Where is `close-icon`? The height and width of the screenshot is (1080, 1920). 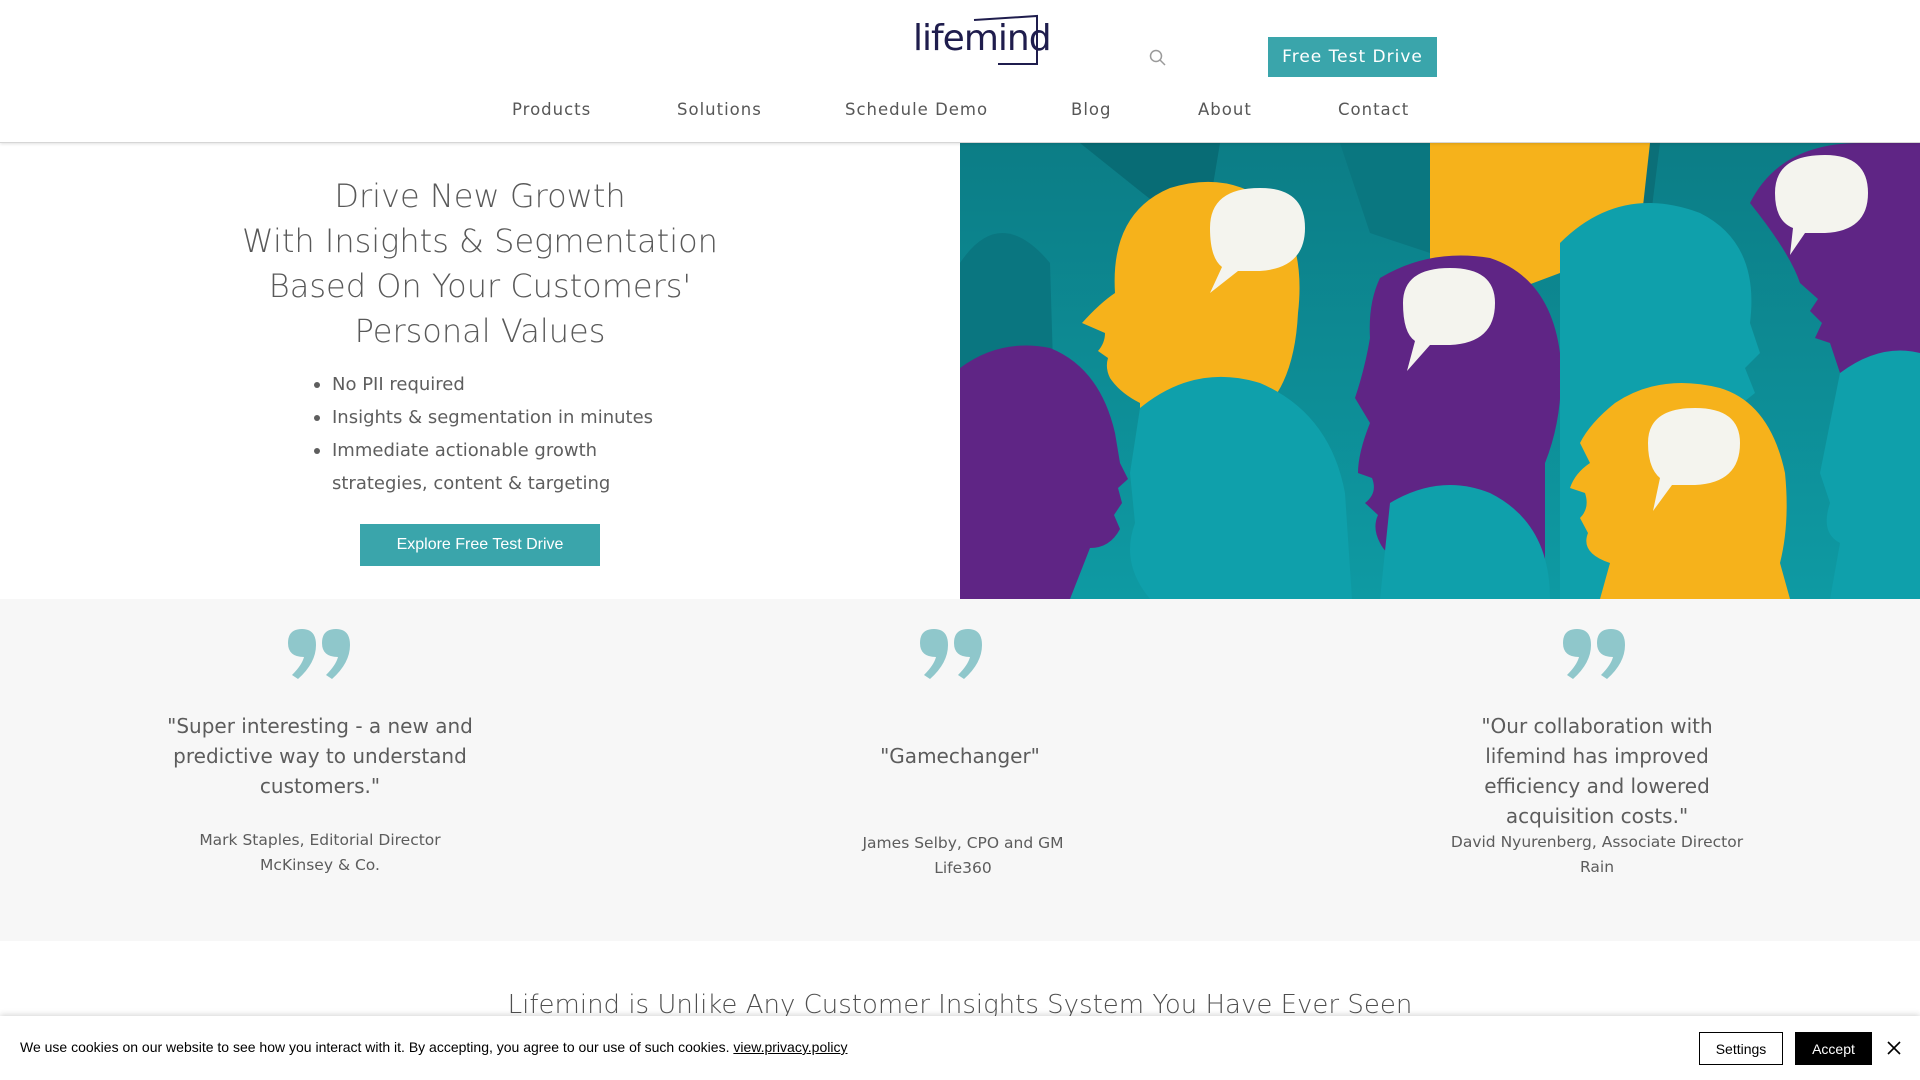 close-icon is located at coordinates (1894, 1048).